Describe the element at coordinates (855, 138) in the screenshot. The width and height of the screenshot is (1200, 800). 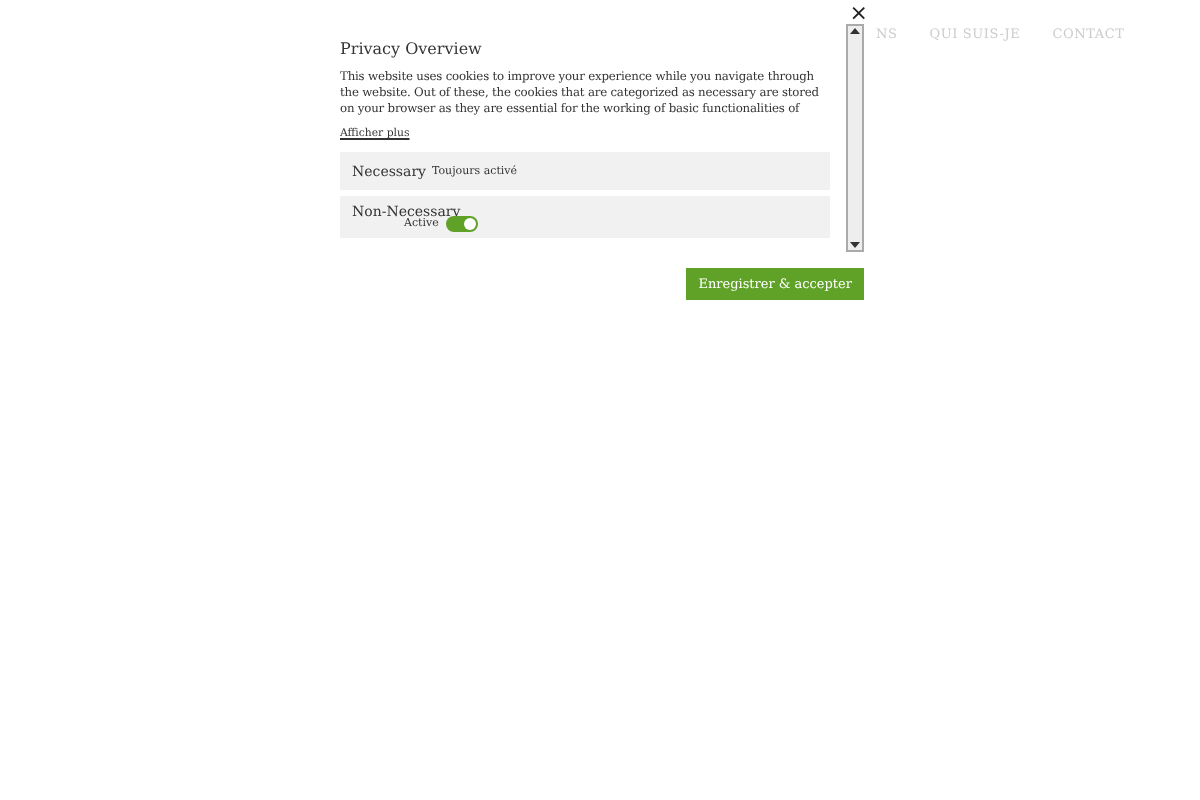
I see `scrollbar` at that location.